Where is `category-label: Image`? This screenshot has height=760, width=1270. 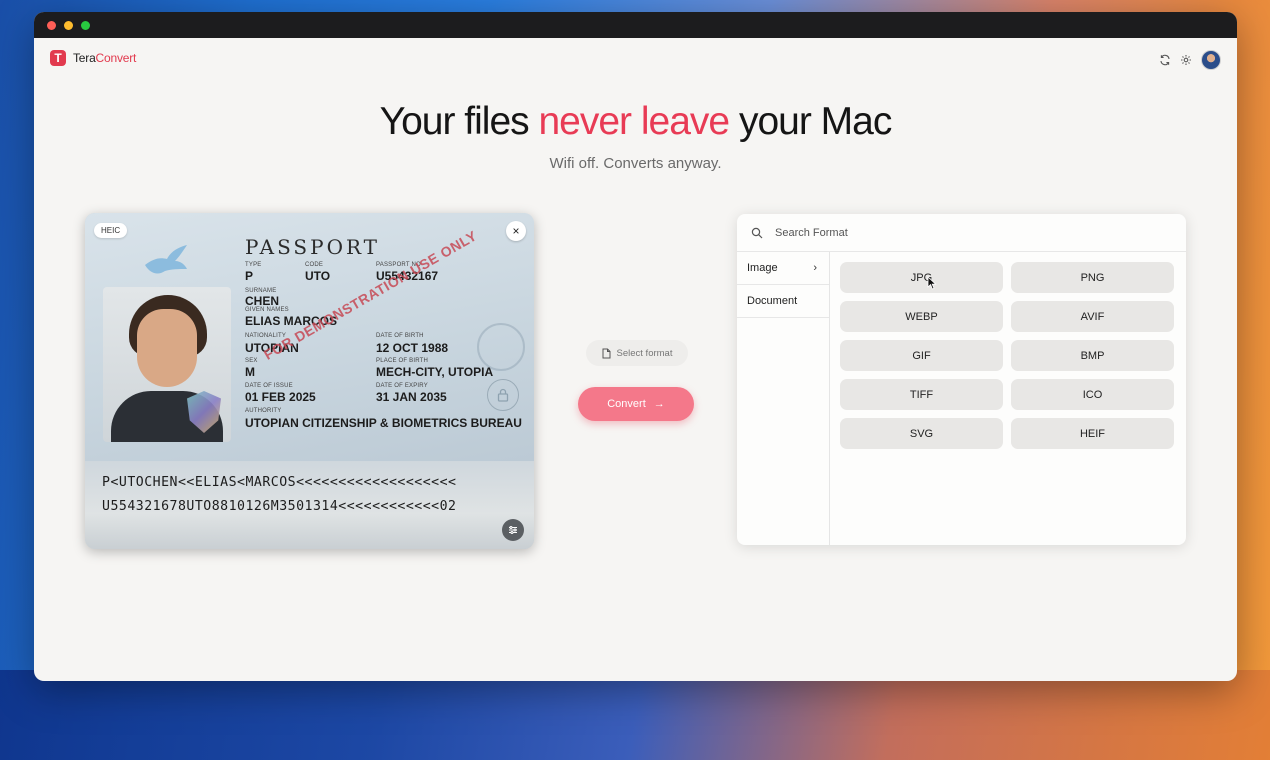 category-label: Image is located at coordinates (762, 268).